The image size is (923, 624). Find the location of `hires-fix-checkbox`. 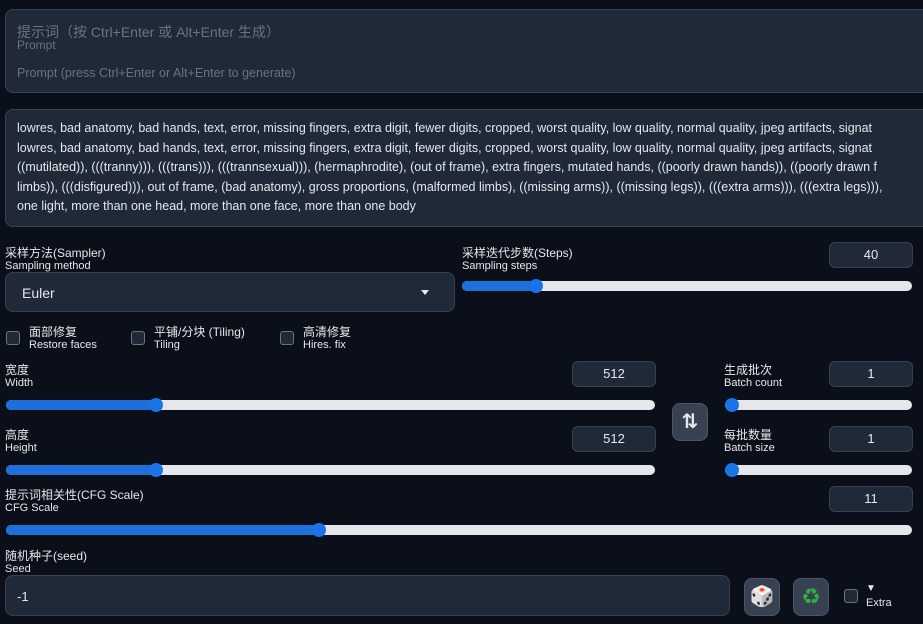

hires-fix-checkbox is located at coordinates (287, 338).